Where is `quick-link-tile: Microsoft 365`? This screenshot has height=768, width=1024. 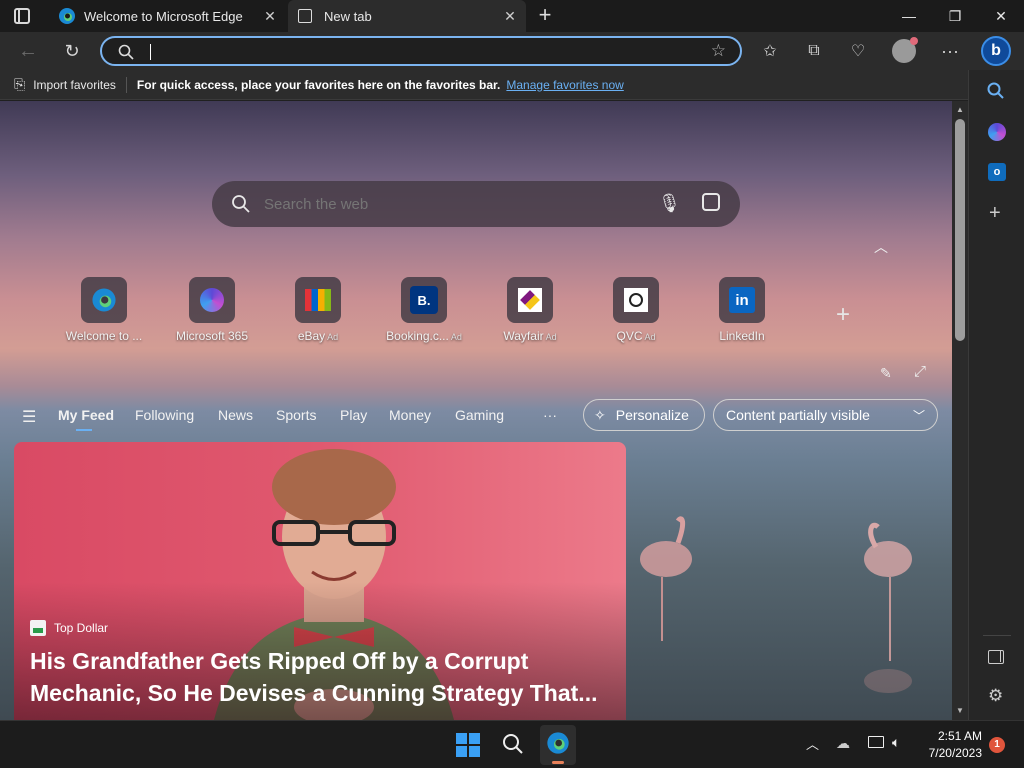 quick-link-tile: Microsoft 365 is located at coordinates (212, 310).